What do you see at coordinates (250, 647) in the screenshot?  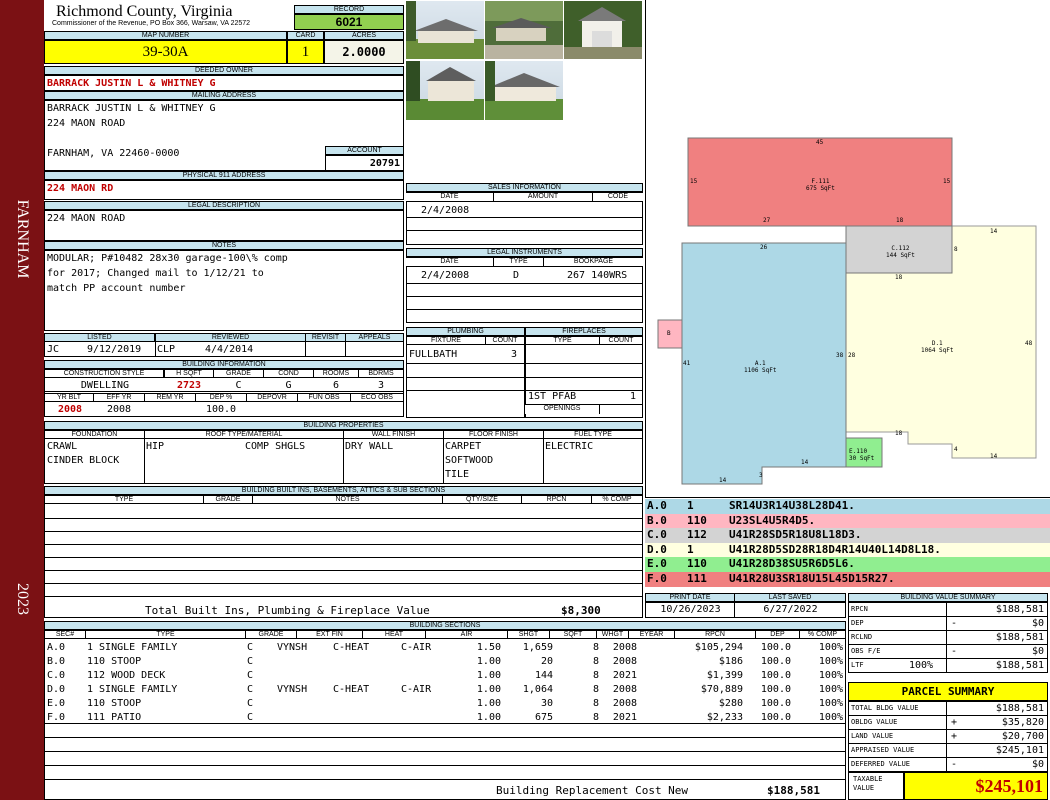 I see `section-cell-grade: C` at bounding box center [250, 647].